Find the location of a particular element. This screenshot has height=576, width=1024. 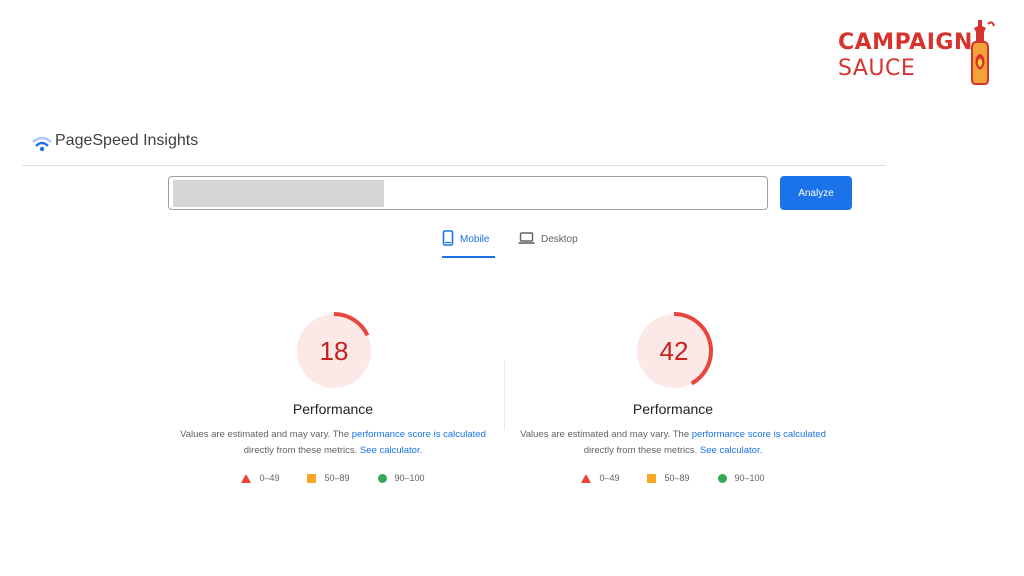

laptop-icon is located at coordinates (526, 238).